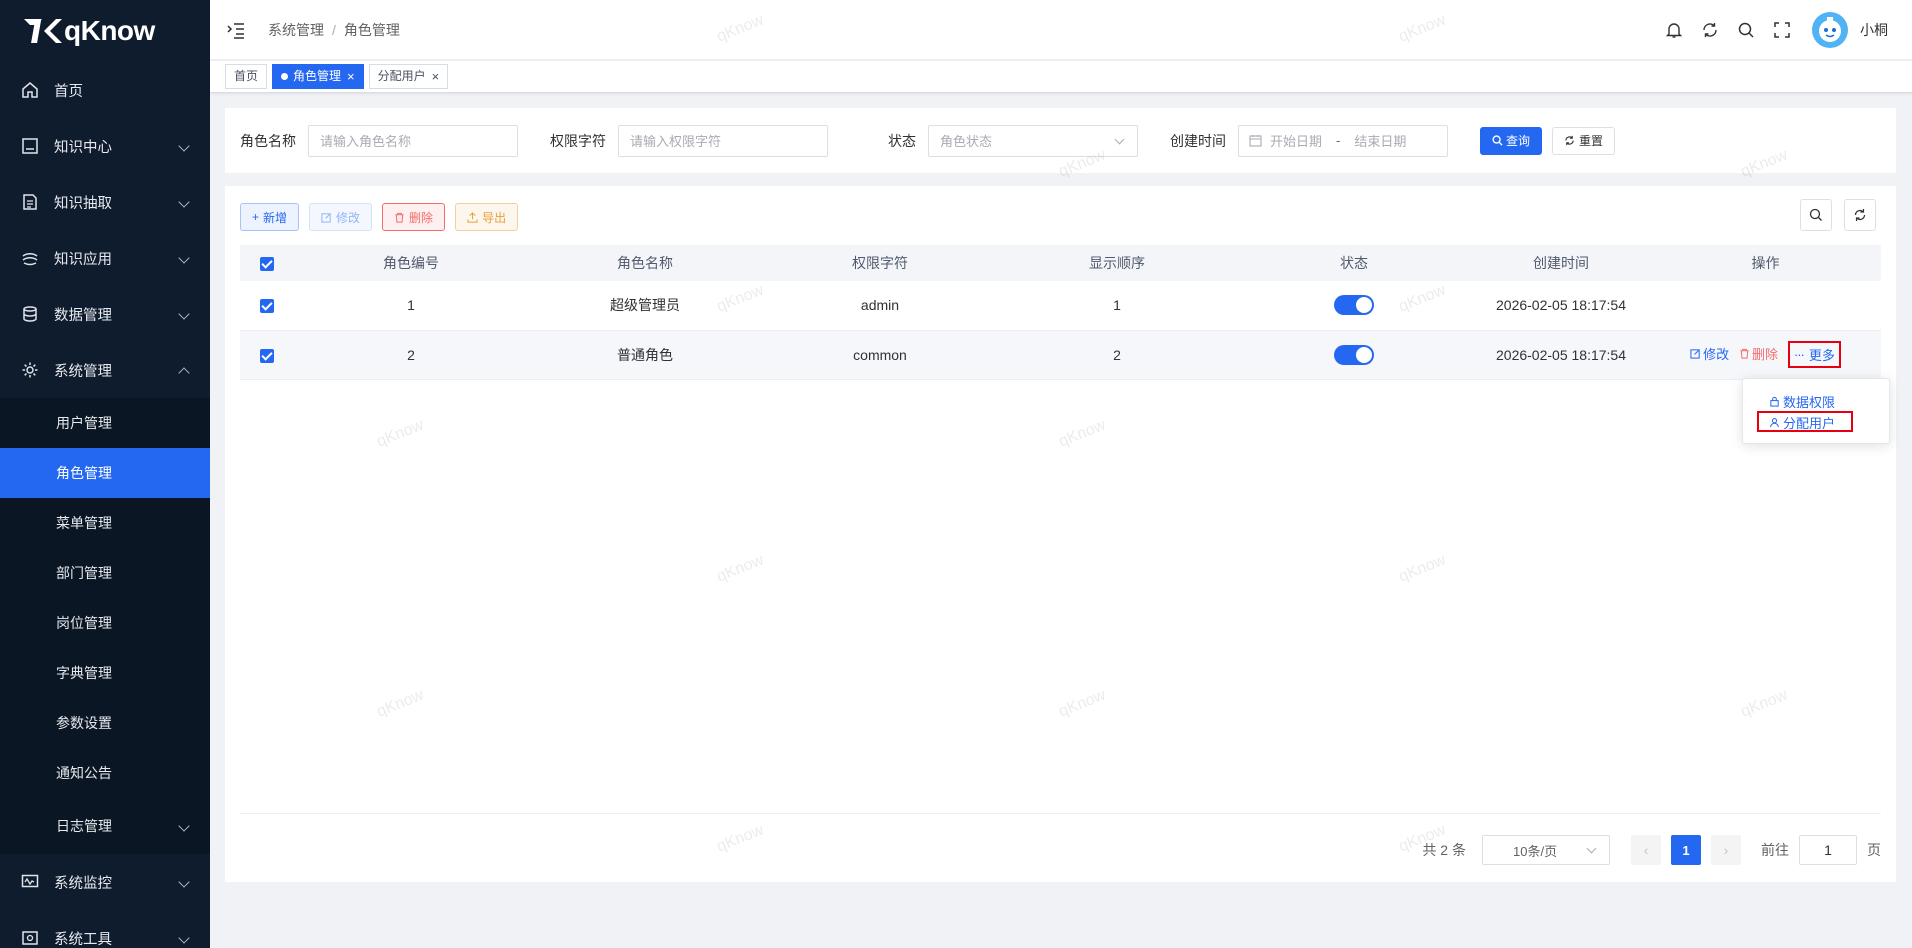 The width and height of the screenshot is (1912, 948). Describe the element at coordinates (1646, 850) in the screenshot. I see `prev-page-button: ‹` at that location.